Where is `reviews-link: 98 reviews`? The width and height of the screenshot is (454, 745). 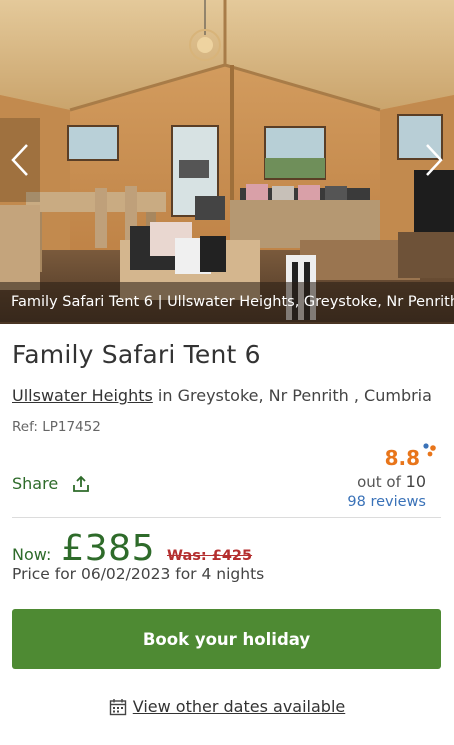 reviews-link: 98 reviews is located at coordinates (386, 502).